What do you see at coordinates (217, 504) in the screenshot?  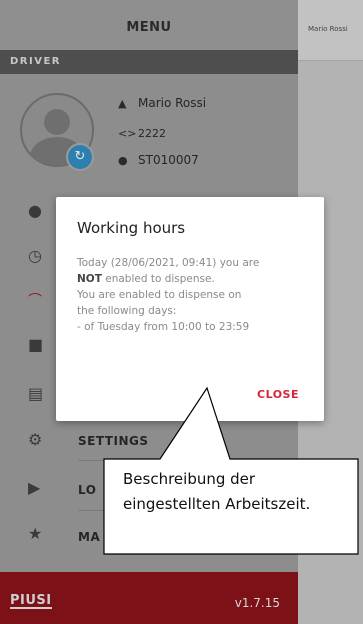 I see `callout-line: eingestellten Arbeitszeit.` at bounding box center [217, 504].